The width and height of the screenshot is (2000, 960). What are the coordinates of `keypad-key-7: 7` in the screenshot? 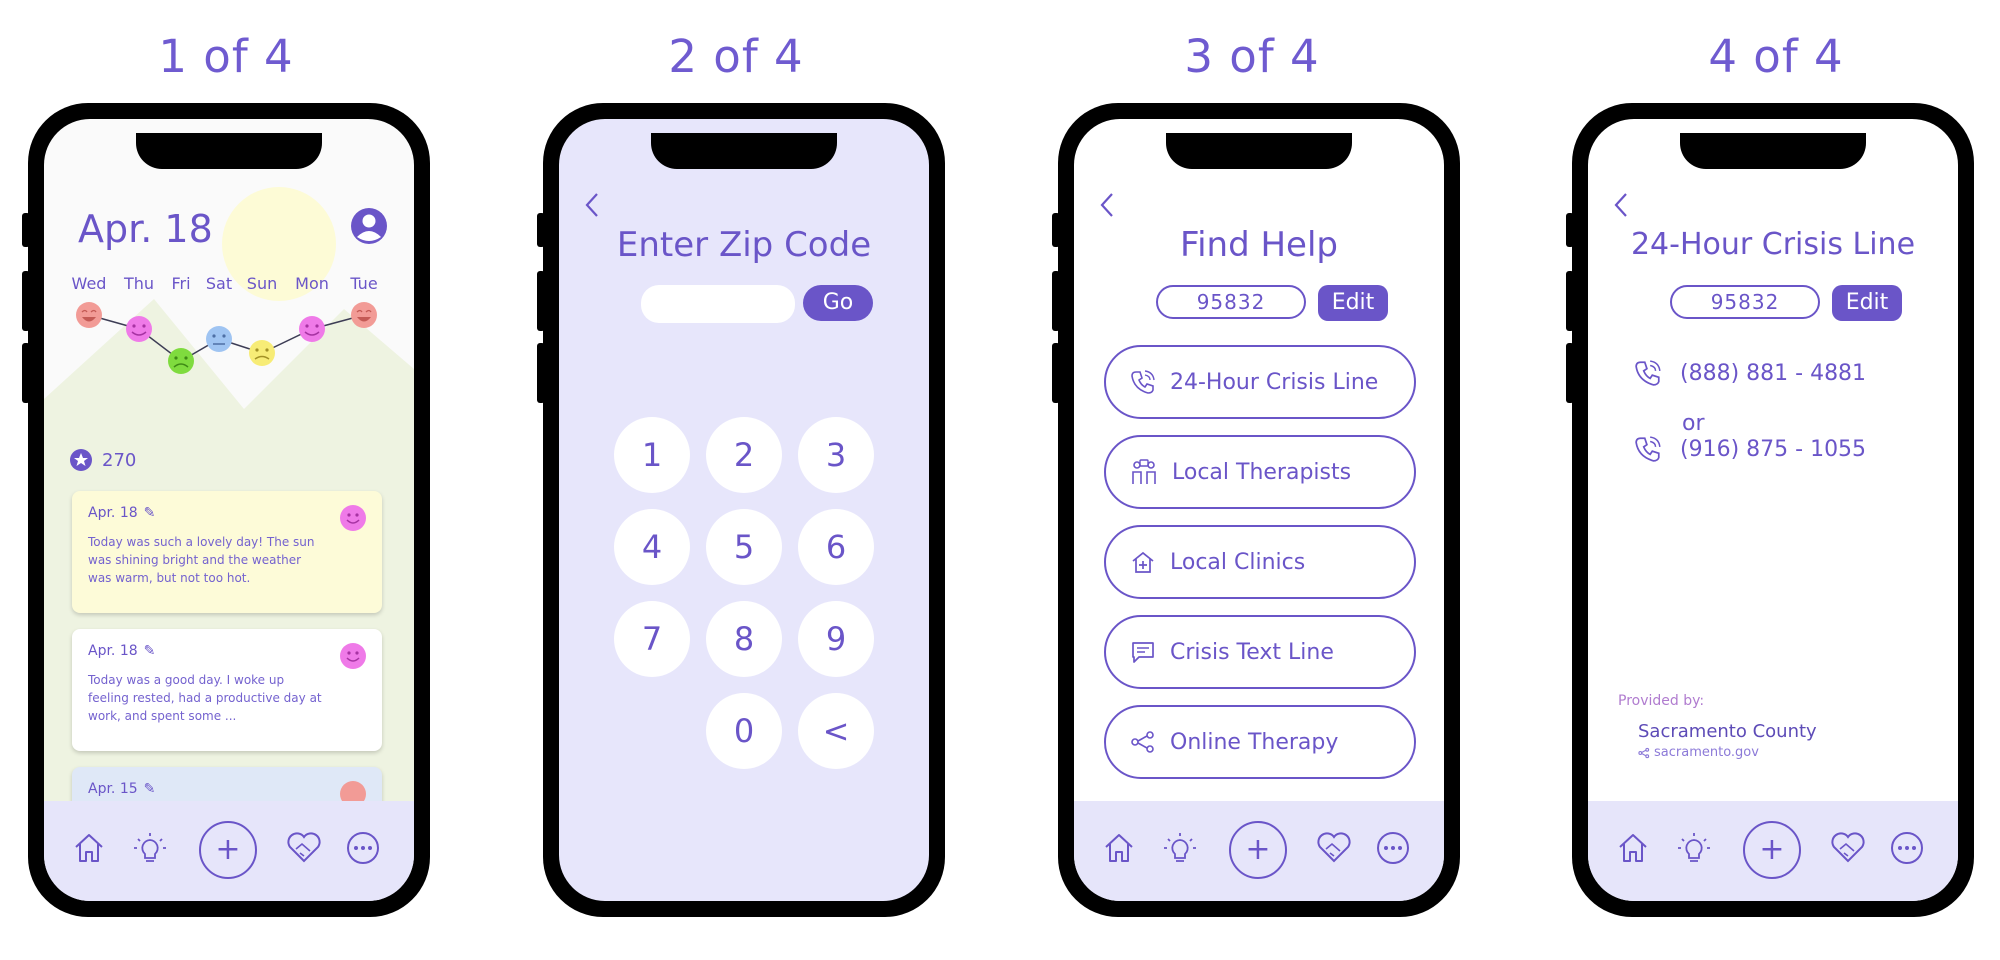 It's located at (652, 639).